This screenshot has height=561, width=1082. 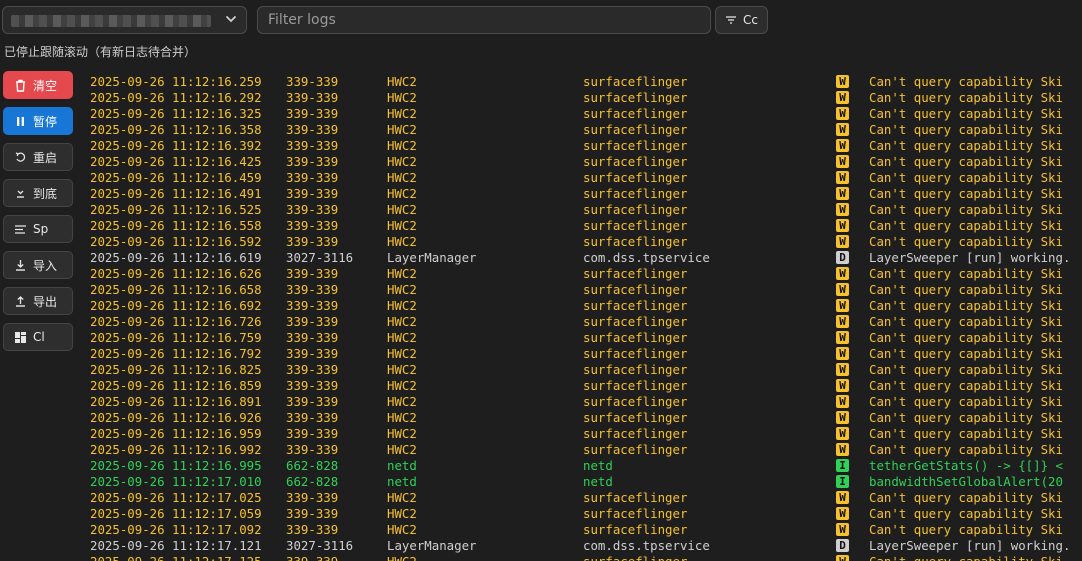 What do you see at coordinates (484, 20) in the screenshot?
I see `filter-logs-input` at bounding box center [484, 20].